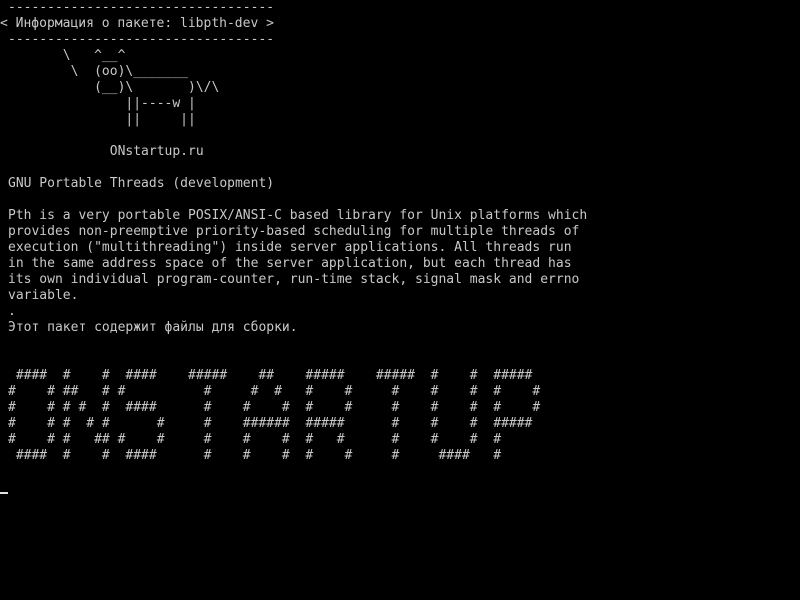  What do you see at coordinates (67, 55) in the screenshot?
I see `cow-ascii-line-1: \ ^__^` at bounding box center [67, 55].